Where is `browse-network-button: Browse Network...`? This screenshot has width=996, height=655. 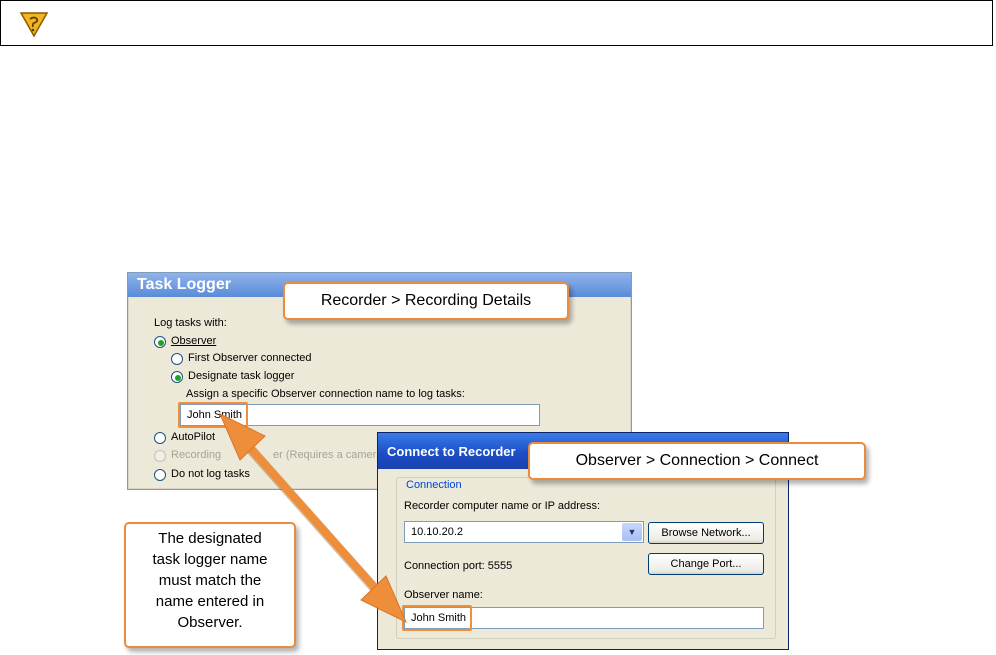
browse-network-button: Browse Network... is located at coordinates (706, 533).